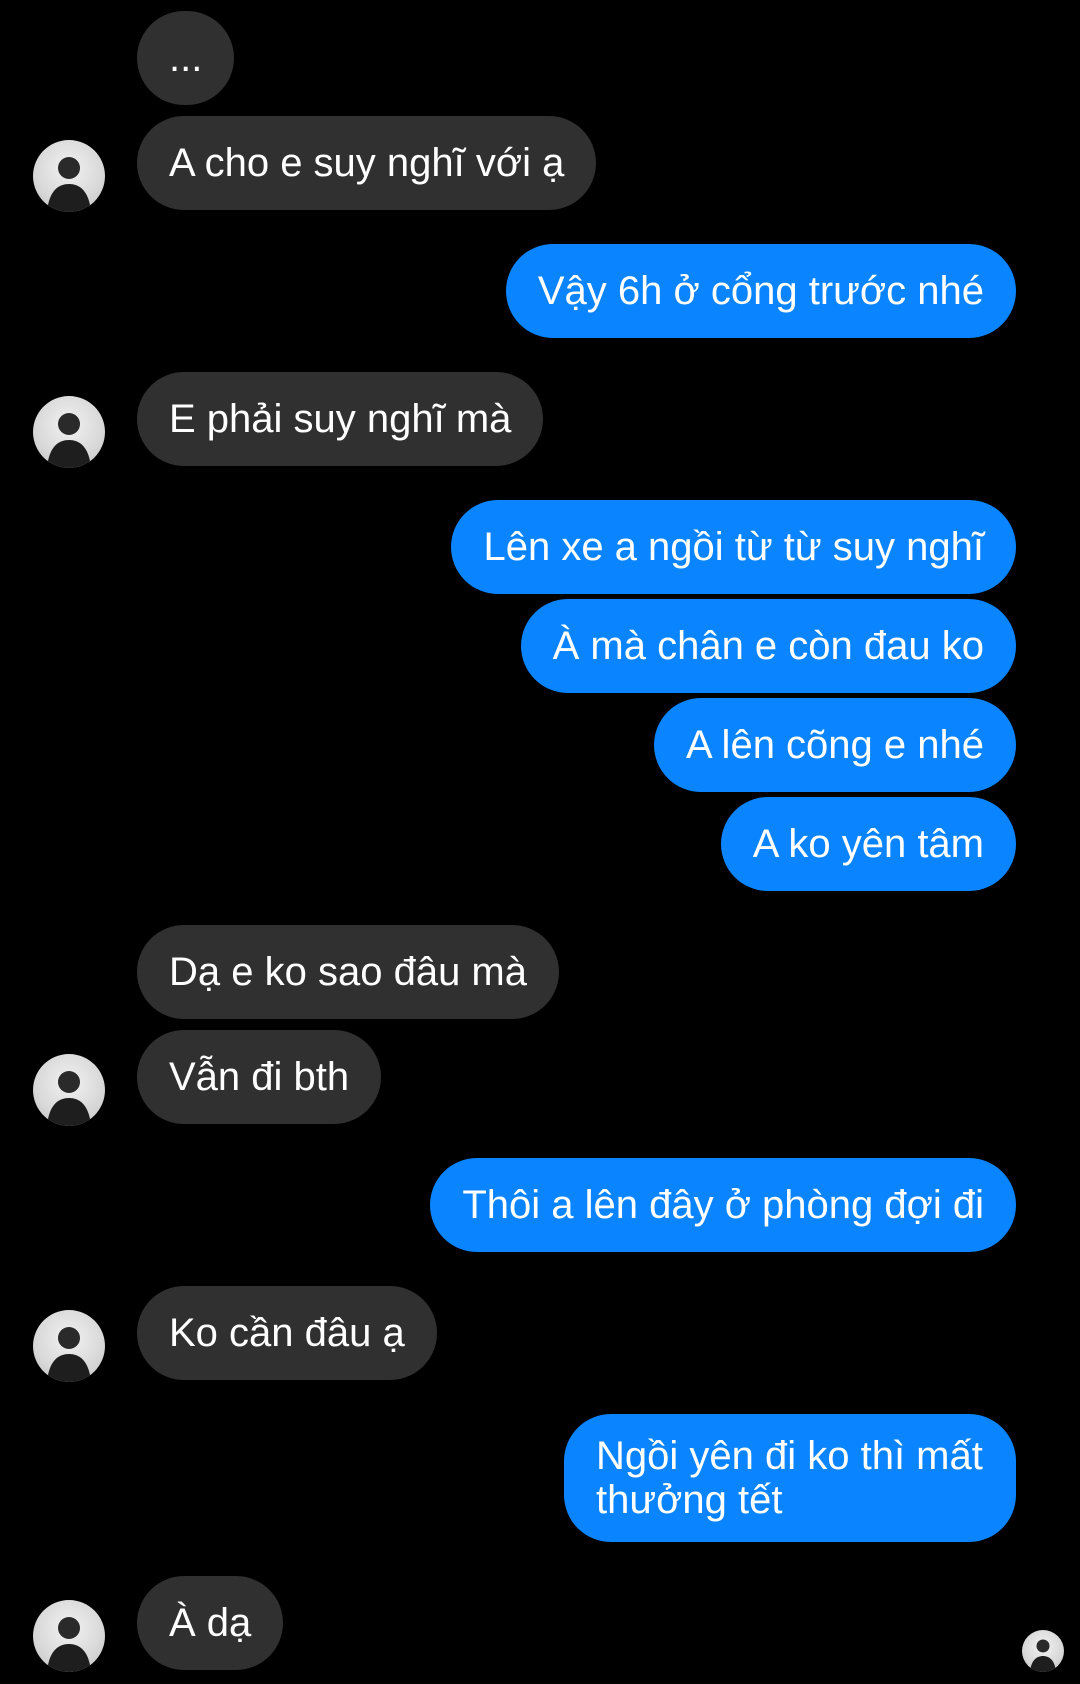  What do you see at coordinates (1043, 1651) in the screenshot?
I see `read-receipt-avatar-icon` at bounding box center [1043, 1651].